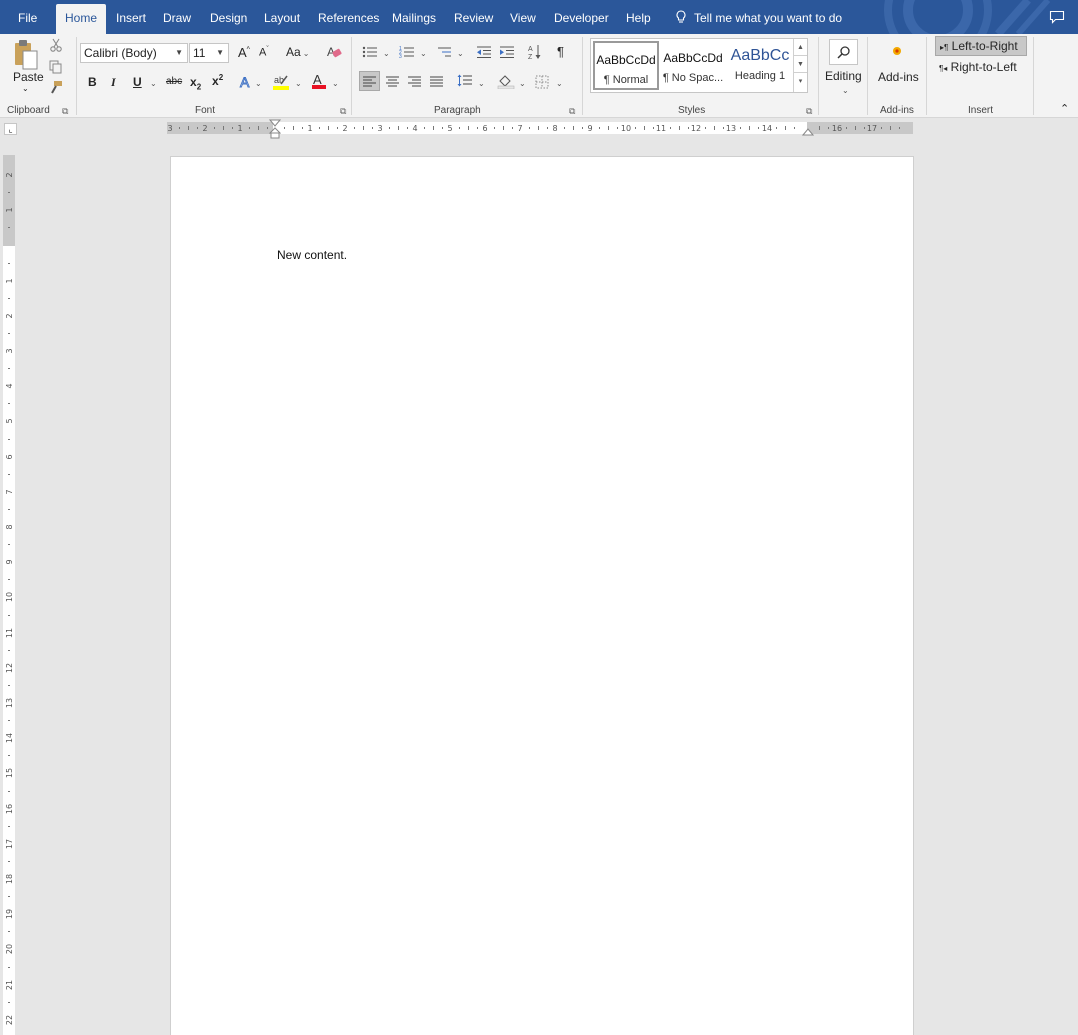 This screenshot has height=1035, width=1078. What do you see at coordinates (572, 111) in the screenshot?
I see `paragraph-launcher-icon: ⧉` at bounding box center [572, 111].